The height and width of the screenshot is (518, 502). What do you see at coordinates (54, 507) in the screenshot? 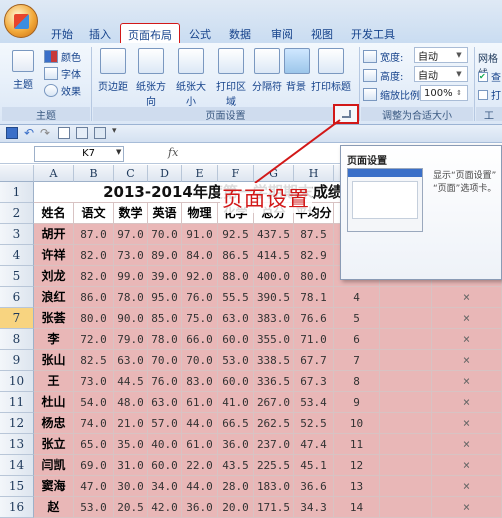
I see `student-name-cell: 赵` at bounding box center [54, 507].